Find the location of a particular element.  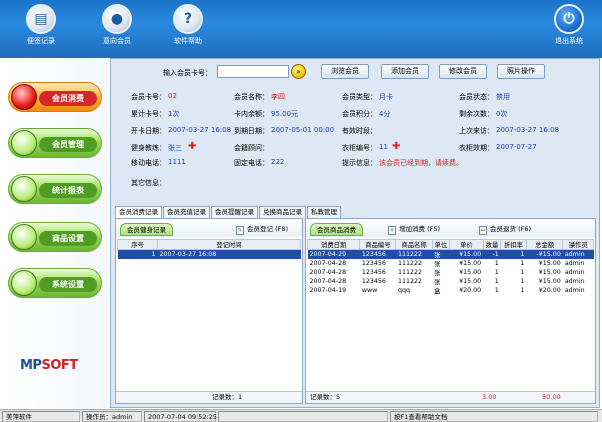

total-amount: 50.00 is located at coordinates (551, 397).